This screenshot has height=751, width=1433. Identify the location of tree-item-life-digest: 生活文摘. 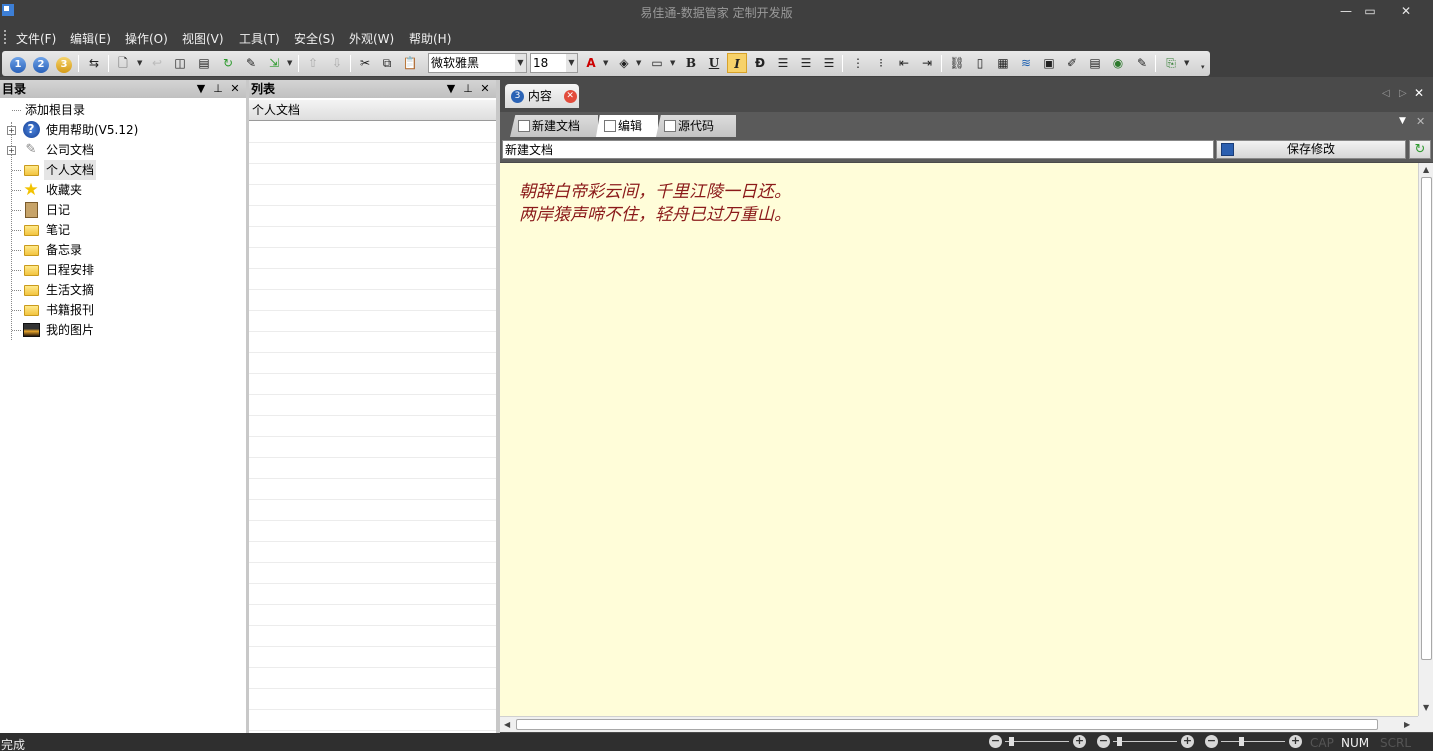
(123, 290).